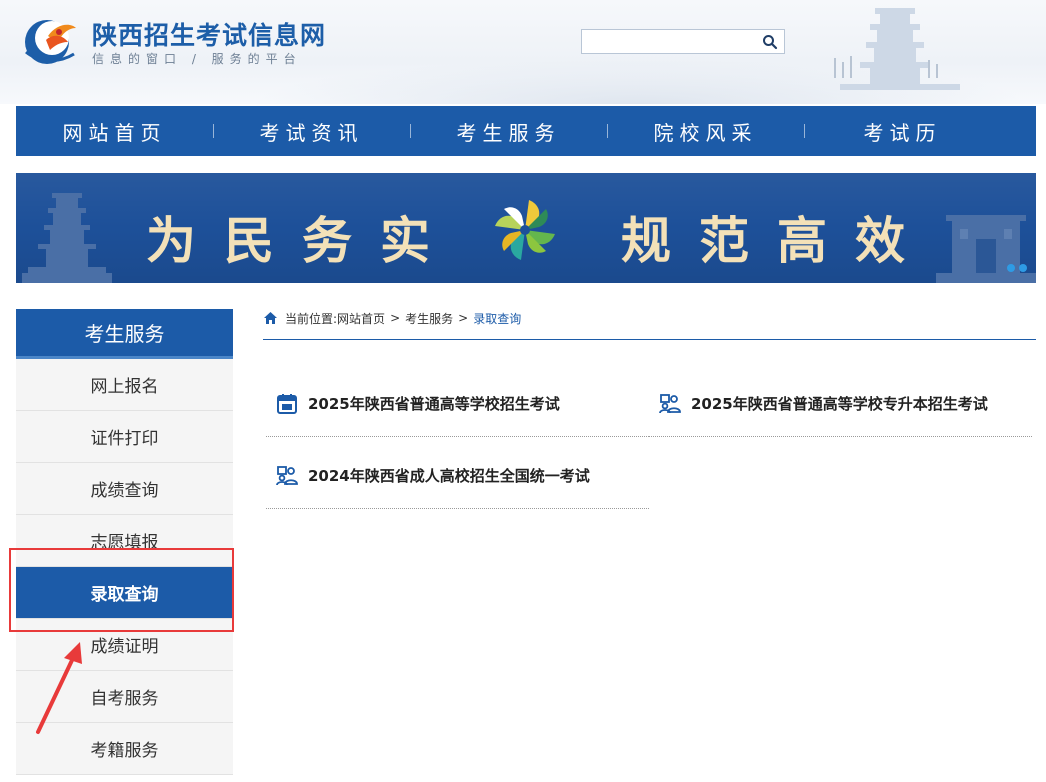 The width and height of the screenshot is (1046, 782). Describe the element at coordinates (311, 318) in the screenshot. I see `breadcrumb-prefix: 当前位置:` at that location.